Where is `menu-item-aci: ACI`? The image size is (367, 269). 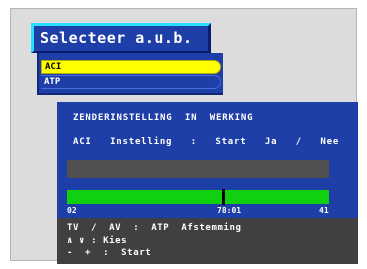 menu-item-aci: ACI is located at coordinates (131, 67).